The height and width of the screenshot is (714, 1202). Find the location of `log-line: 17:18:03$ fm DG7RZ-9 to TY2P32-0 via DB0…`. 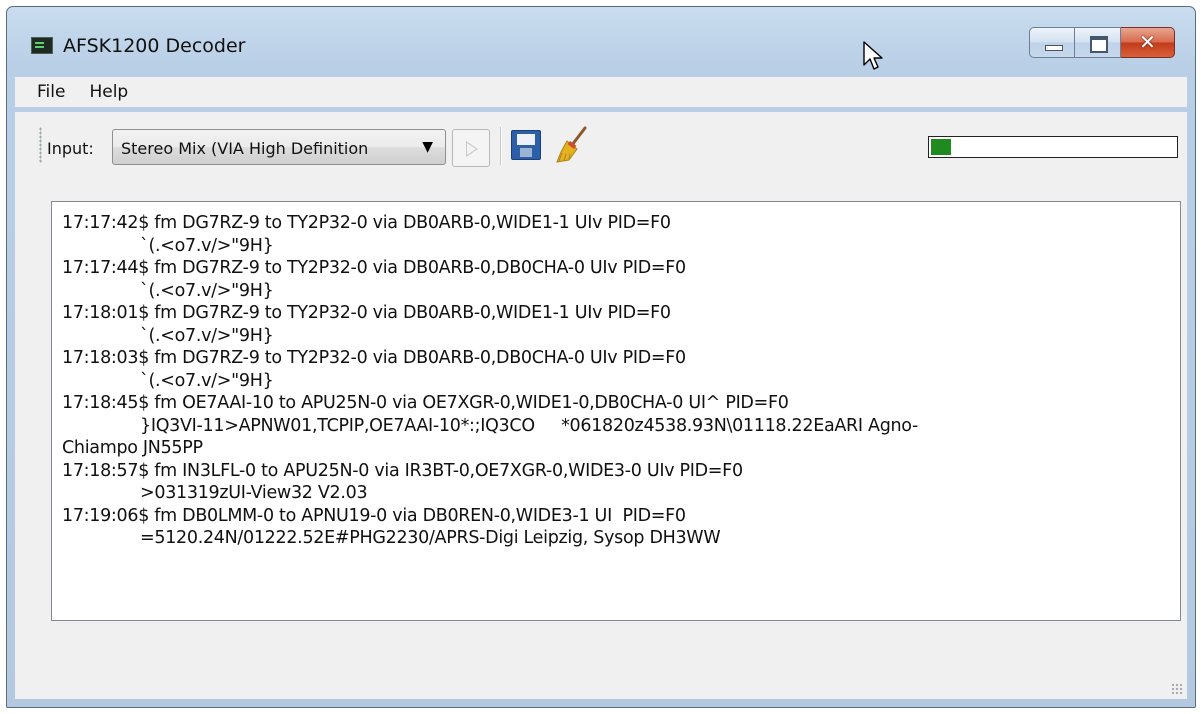

log-line: 17:18:03$ fm DG7RZ-9 to TY2P32-0 via DB0… is located at coordinates (374, 358).